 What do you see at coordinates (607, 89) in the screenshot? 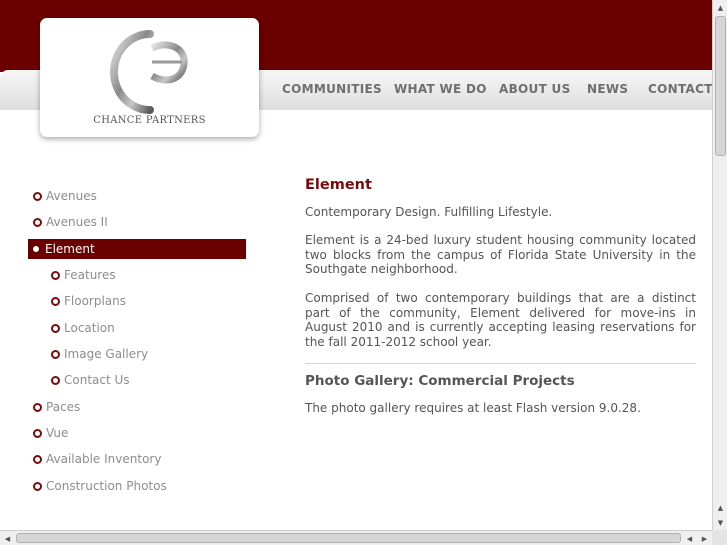
I see `nav-news: NEWS` at bounding box center [607, 89].